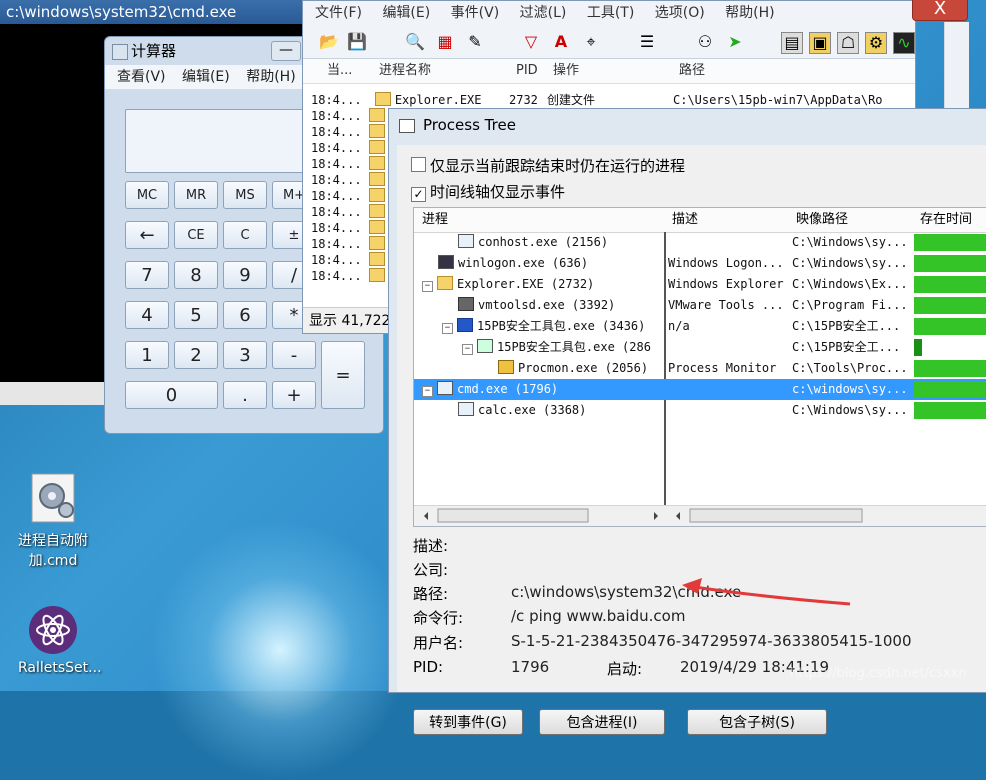 The height and width of the screenshot is (780, 986). What do you see at coordinates (329, 42) in the screenshot?
I see `open-icon: 📂` at bounding box center [329, 42].